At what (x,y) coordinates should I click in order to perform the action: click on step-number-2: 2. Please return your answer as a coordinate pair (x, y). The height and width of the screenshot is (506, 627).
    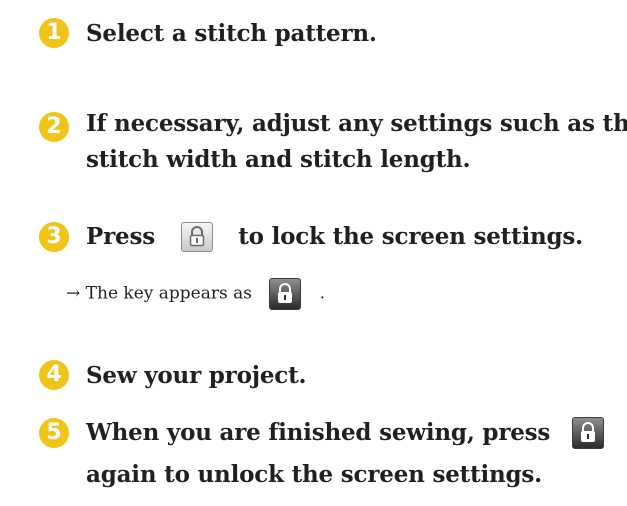
    Looking at the image, I should click on (54, 127).